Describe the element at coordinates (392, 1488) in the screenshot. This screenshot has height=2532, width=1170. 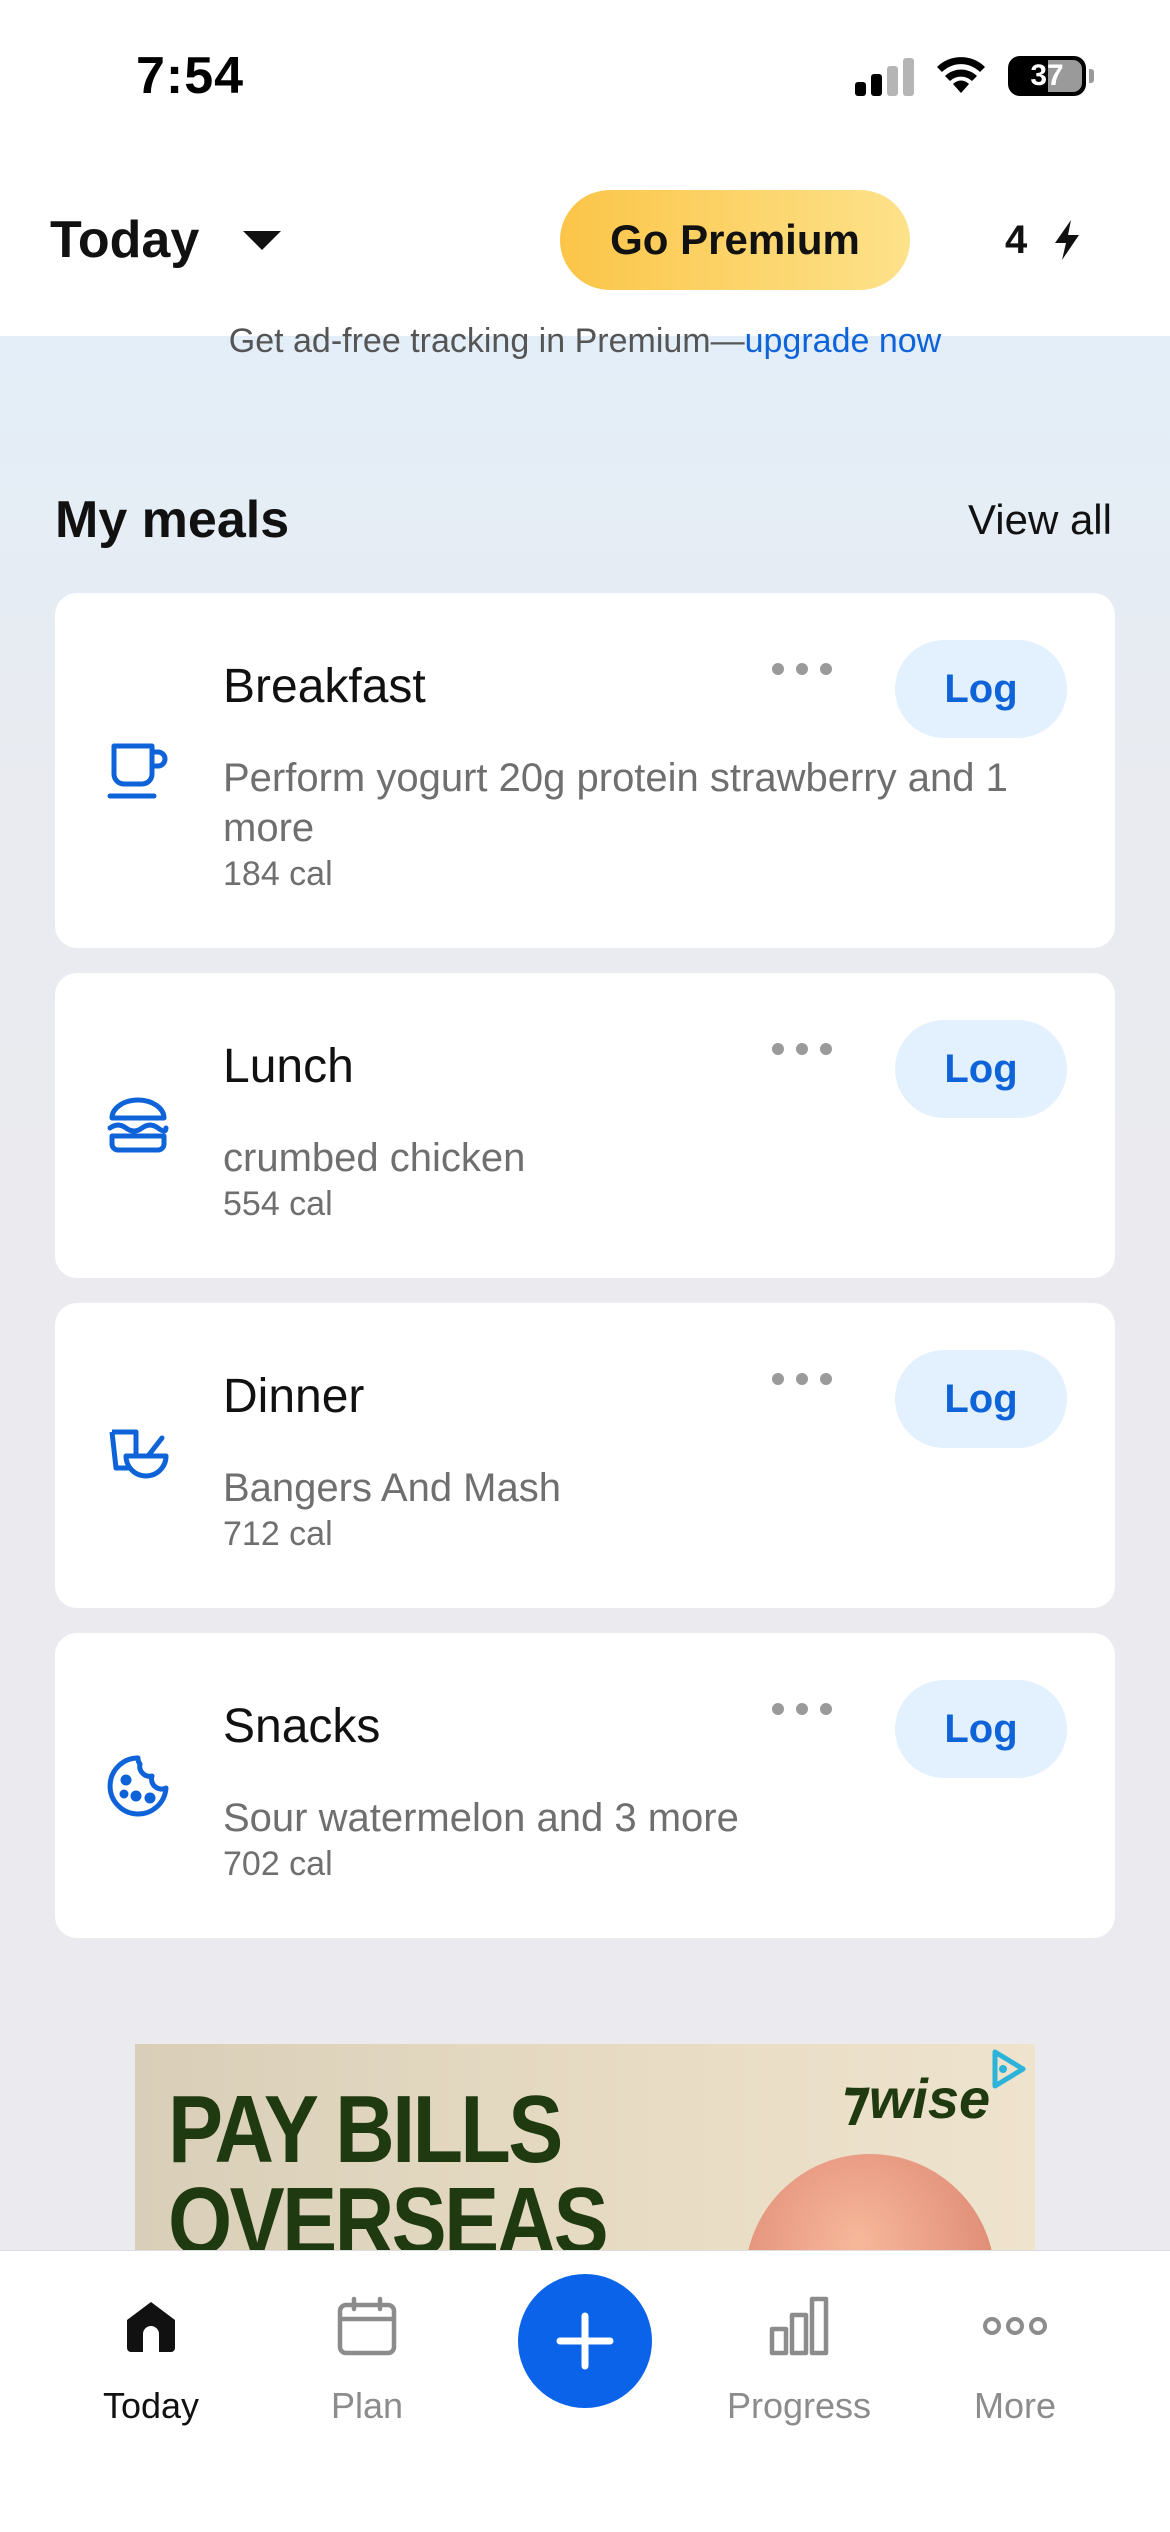
I see `meal-description: Bangers And Mash` at that location.